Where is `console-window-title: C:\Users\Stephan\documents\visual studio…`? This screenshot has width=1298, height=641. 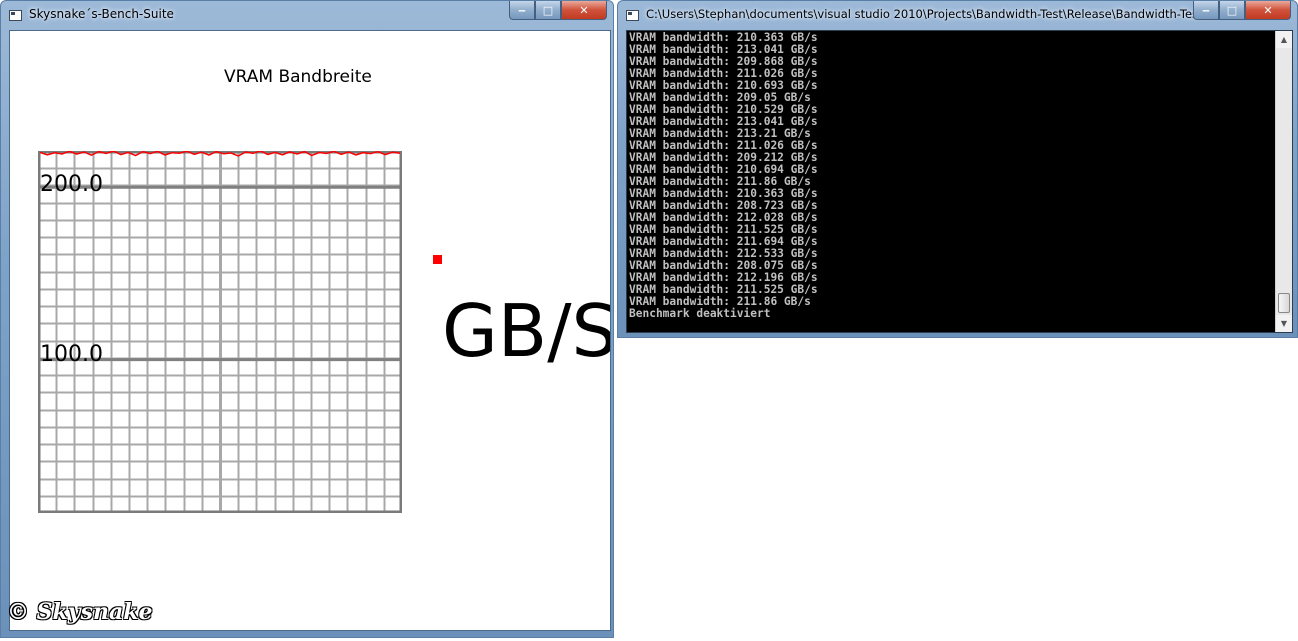 console-window-title: C:\Users\Stephan\documents\visual studio… is located at coordinates (930, 14).